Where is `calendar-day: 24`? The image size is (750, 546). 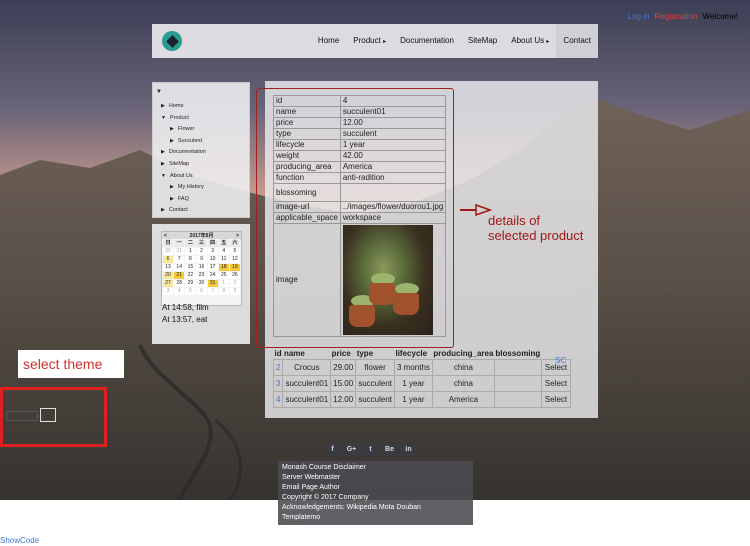
calendar-day: 24 is located at coordinates (212, 275).